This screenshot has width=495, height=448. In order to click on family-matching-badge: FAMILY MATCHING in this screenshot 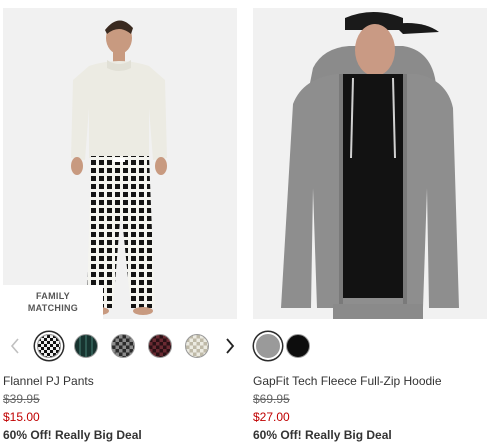, I will do `click(53, 302)`.